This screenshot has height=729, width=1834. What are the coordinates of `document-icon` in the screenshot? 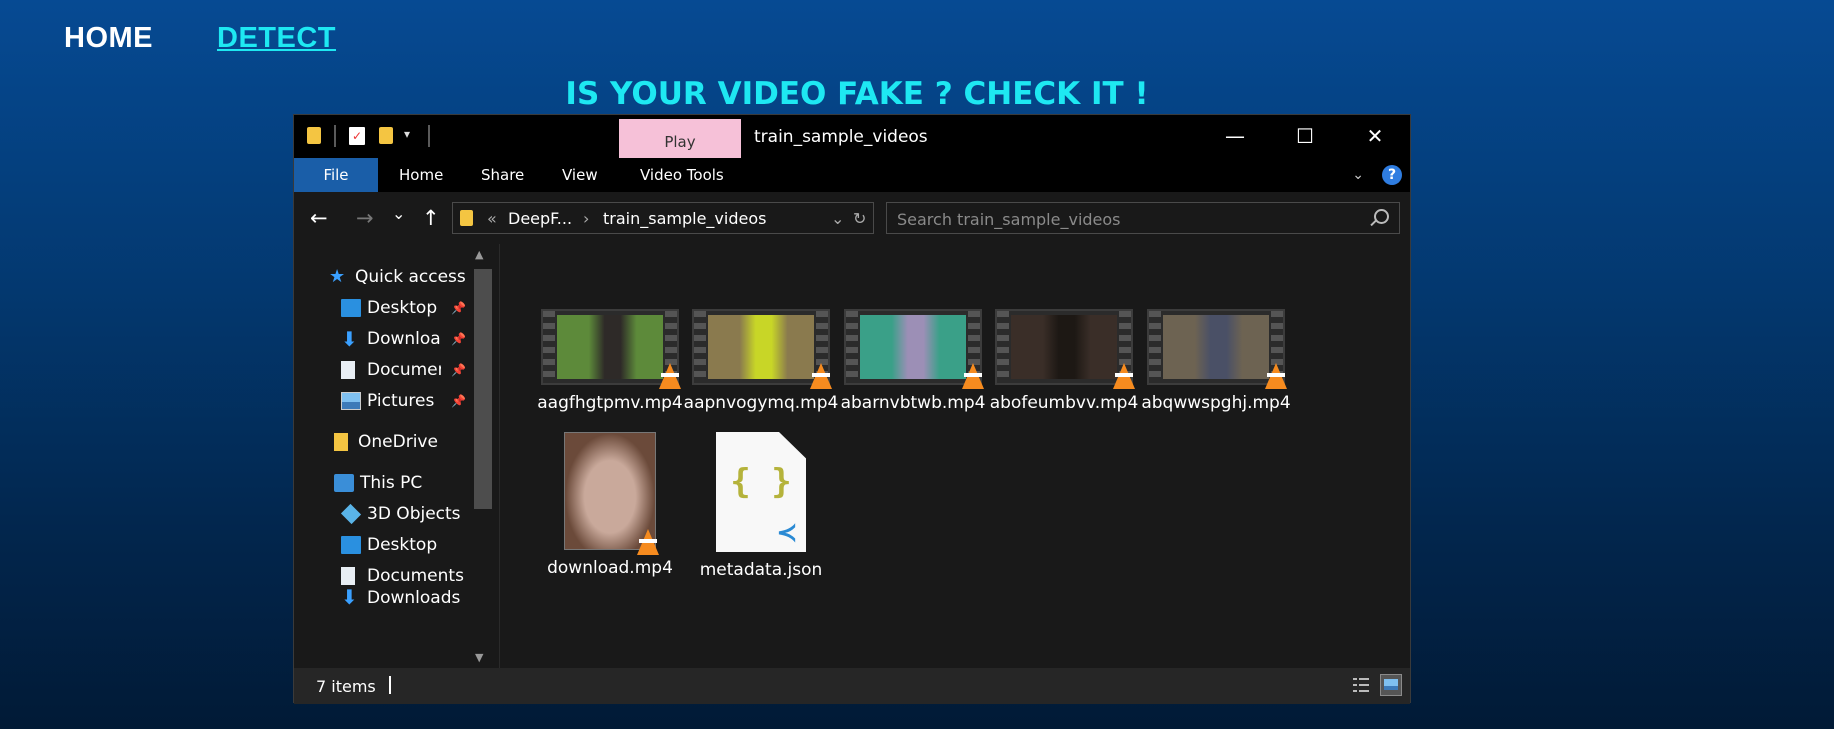 It's located at (348, 576).